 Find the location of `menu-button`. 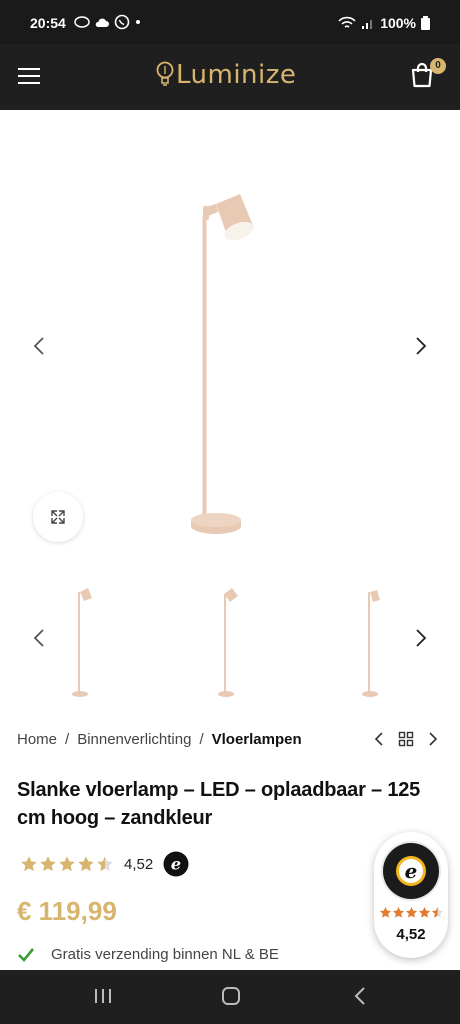

menu-button is located at coordinates (29, 77).